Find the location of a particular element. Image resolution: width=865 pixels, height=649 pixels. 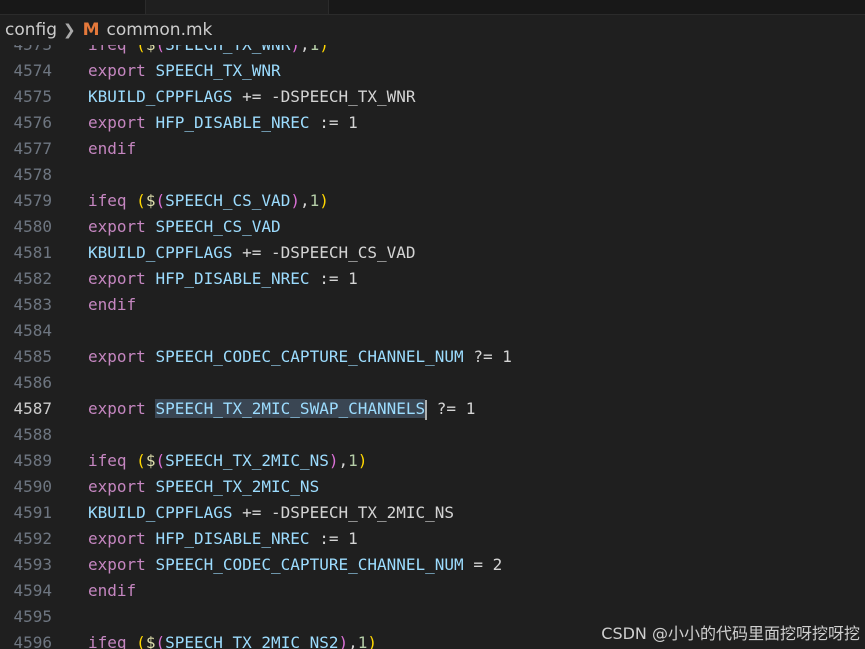

makefile-icon: M is located at coordinates (91, 30).